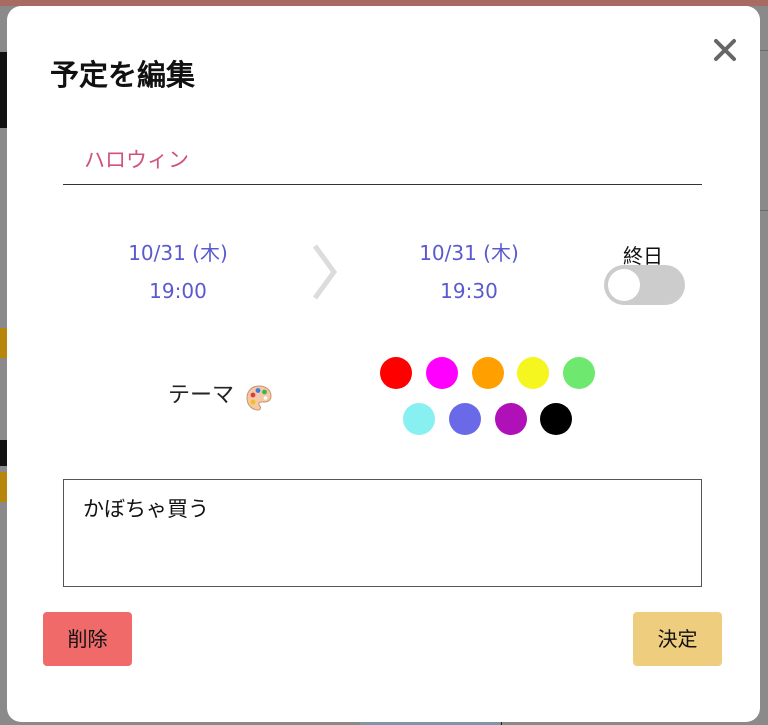  Describe the element at coordinates (725, 50) in the screenshot. I see `close-icon` at that location.